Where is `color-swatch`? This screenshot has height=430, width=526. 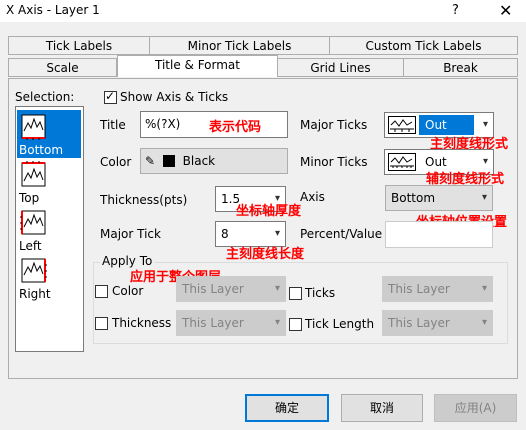 color-swatch is located at coordinates (168, 161).